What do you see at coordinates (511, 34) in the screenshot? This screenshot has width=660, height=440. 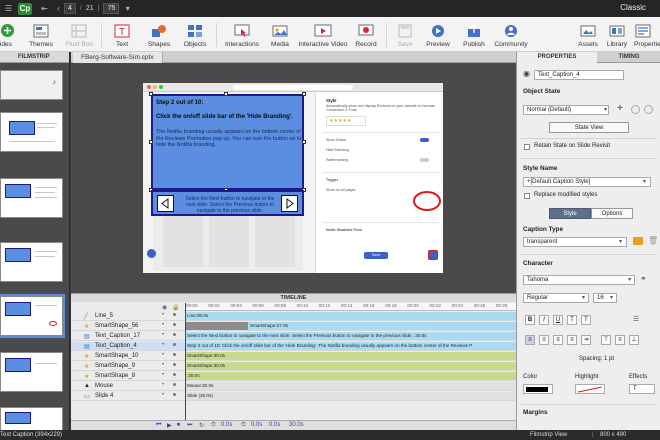 I see `community-button: Community` at bounding box center [511, 34].